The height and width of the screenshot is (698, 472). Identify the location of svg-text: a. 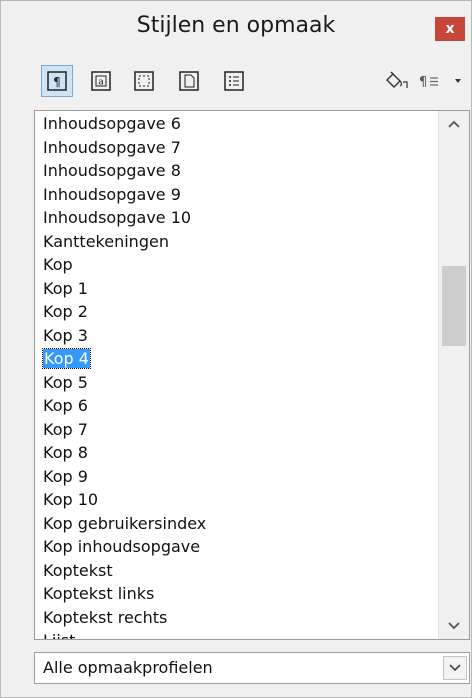
(101, 83).